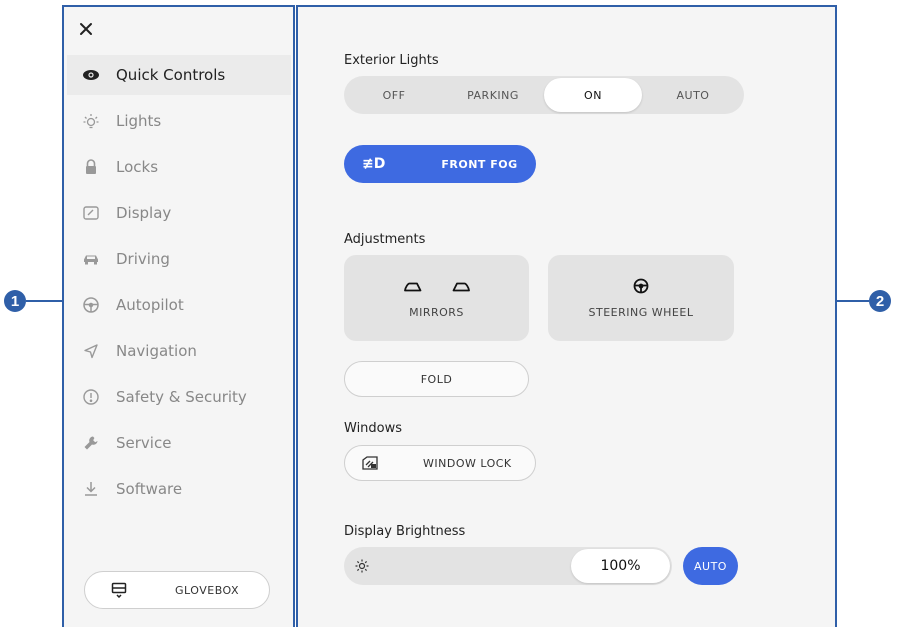 Image resolution: width=897 pixels, height=627 pixels. Describe the element at coordinates (641, 298) in the screenshot. I see `steering-wheel-tile: STEERING WHEEL` at that location.